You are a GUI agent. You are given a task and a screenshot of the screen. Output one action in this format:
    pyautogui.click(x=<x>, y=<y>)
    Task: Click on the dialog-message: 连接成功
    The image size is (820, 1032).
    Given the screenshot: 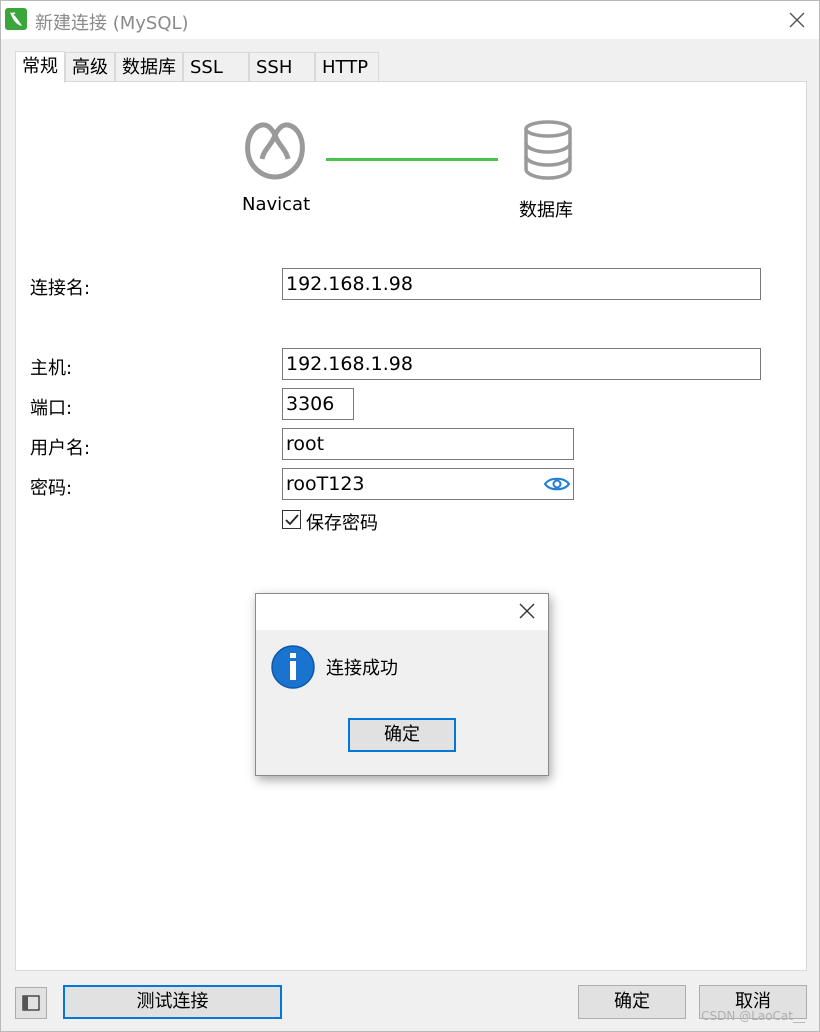 What is the action you would take?
    pyautogui.click(x=362, y=668)
    